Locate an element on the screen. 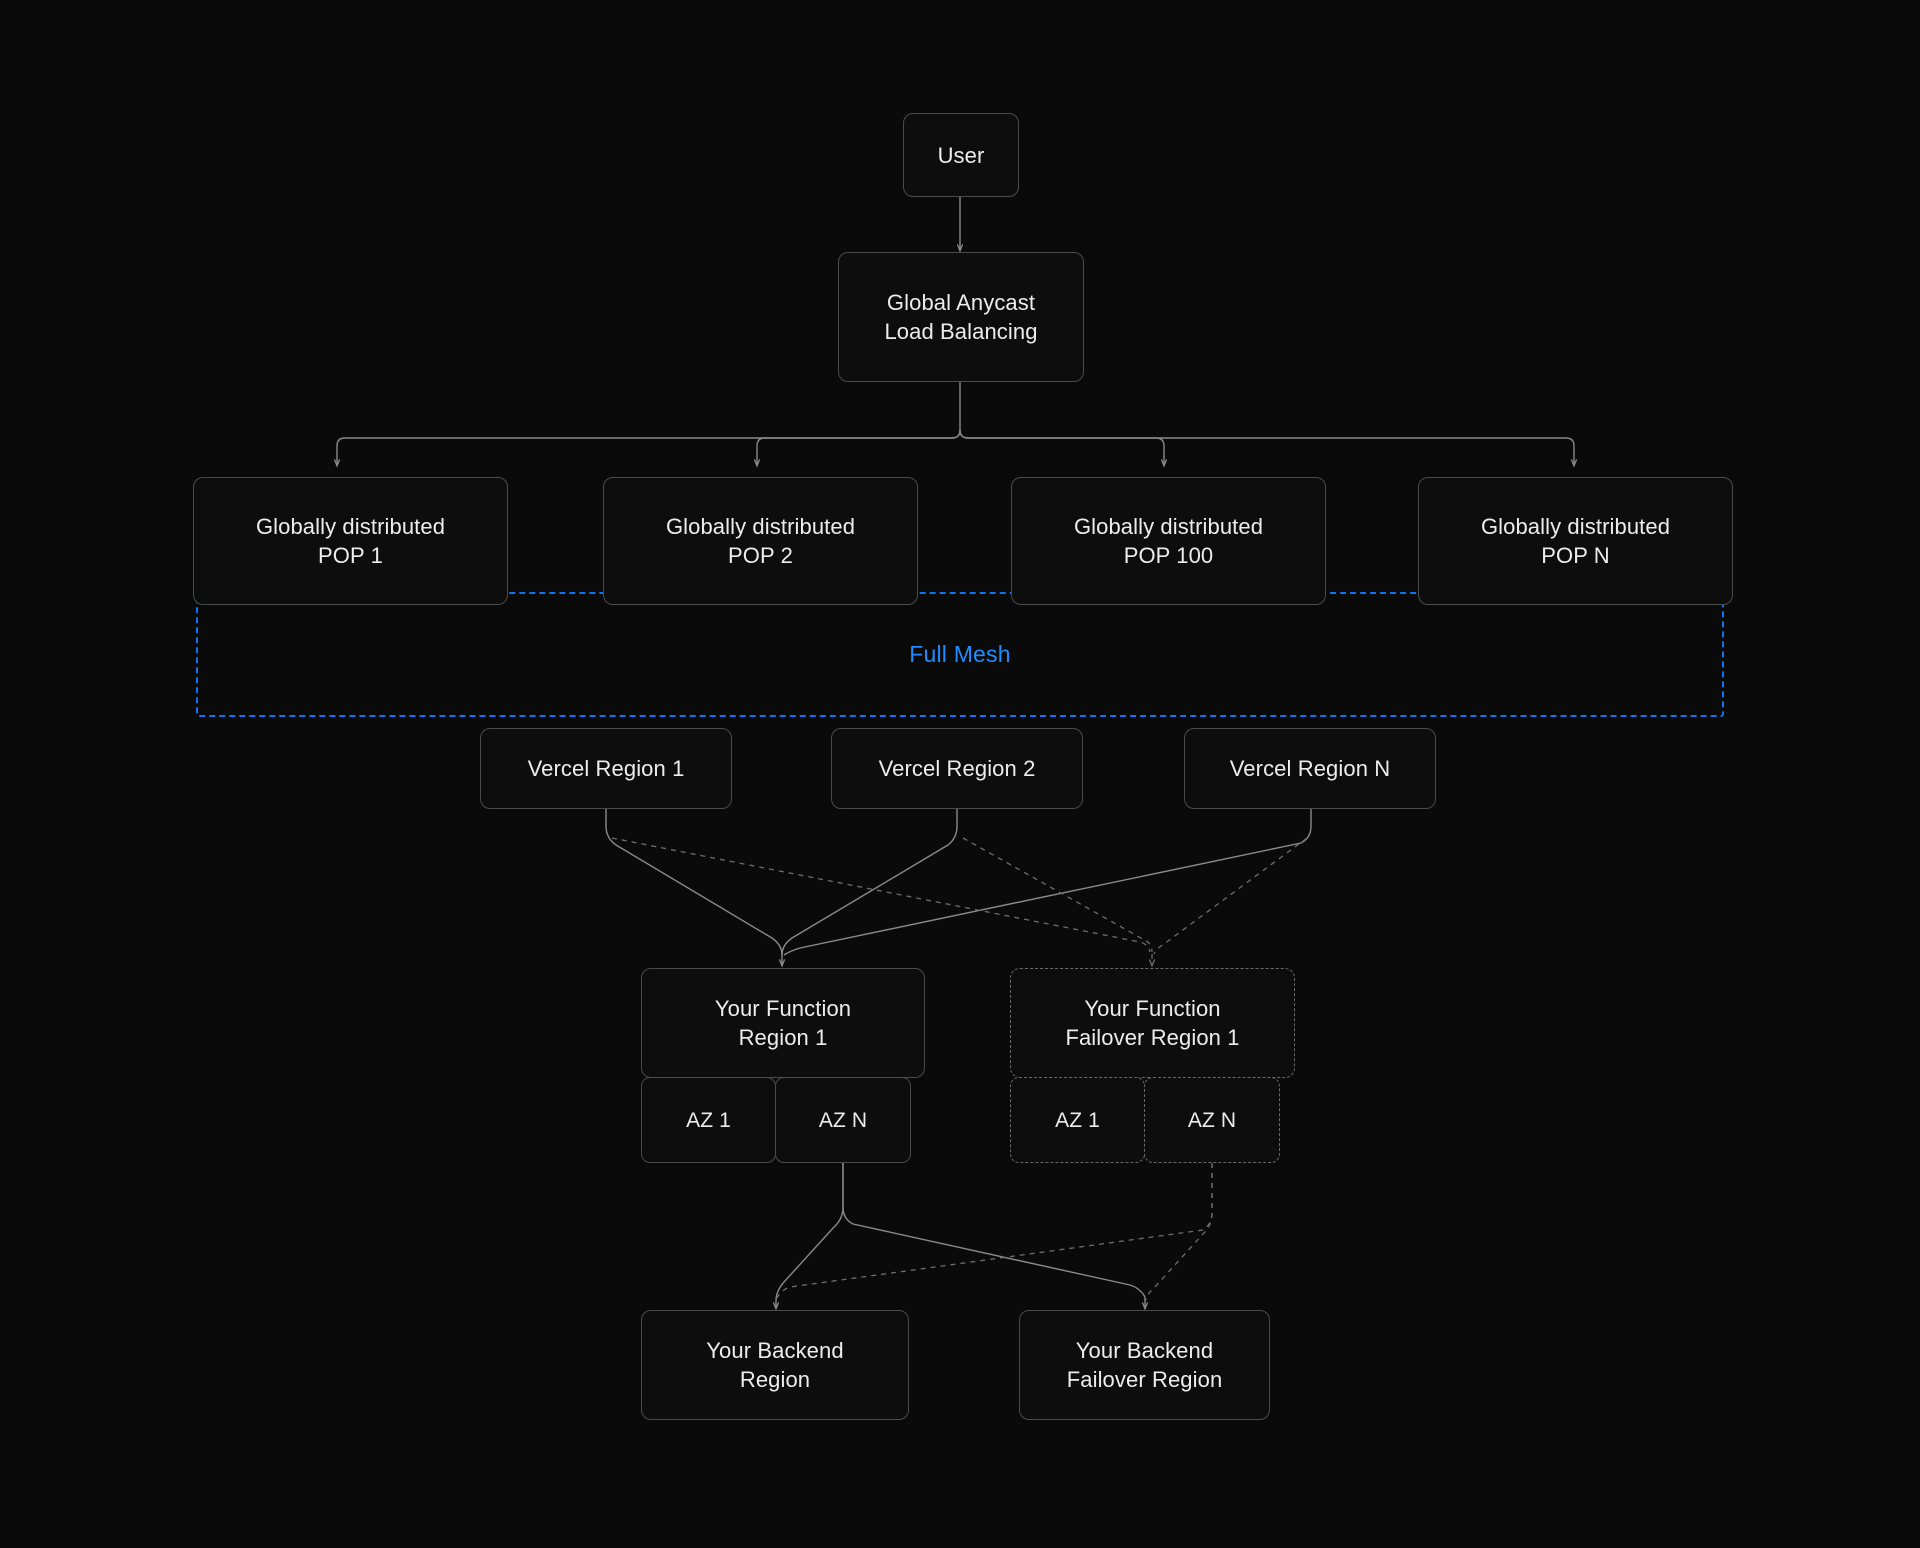 The image size is (1920, 1548). edge-vregionn-to-func is located at coordinates (1047, 882).